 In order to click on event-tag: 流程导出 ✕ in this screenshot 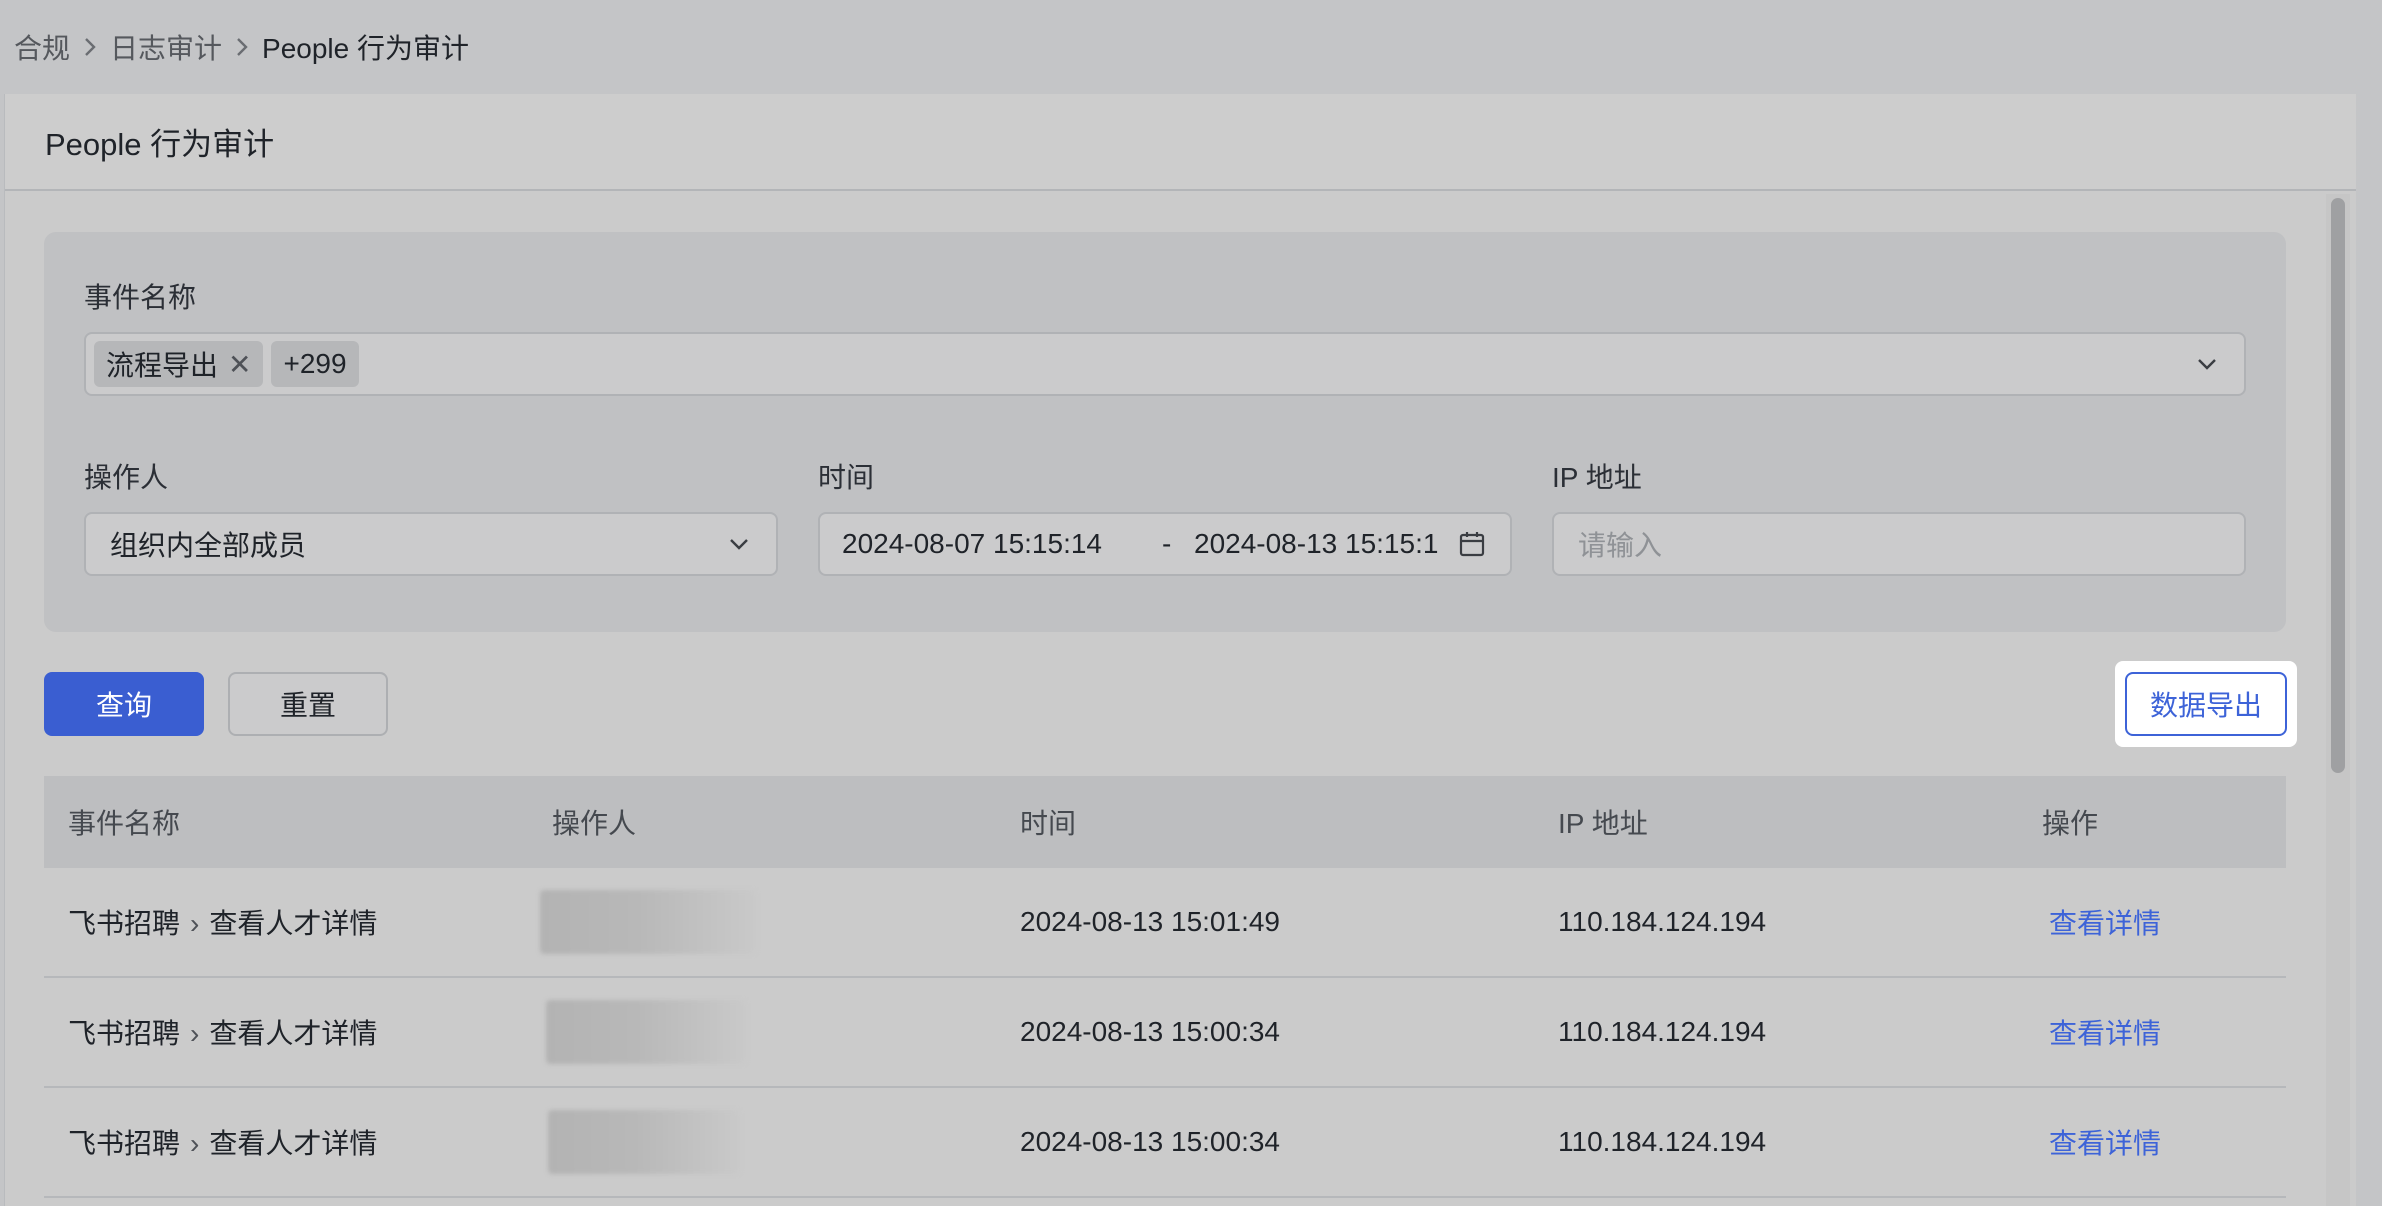, I will do `click(179, 364)`.